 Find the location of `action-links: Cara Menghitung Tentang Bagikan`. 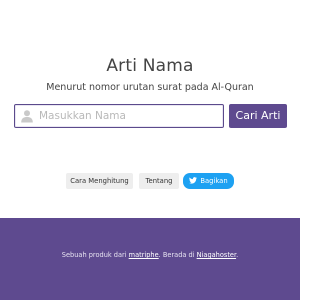

action-links: Cara Menghitung Tentang Bagikan is located at coordinates (150, 181).